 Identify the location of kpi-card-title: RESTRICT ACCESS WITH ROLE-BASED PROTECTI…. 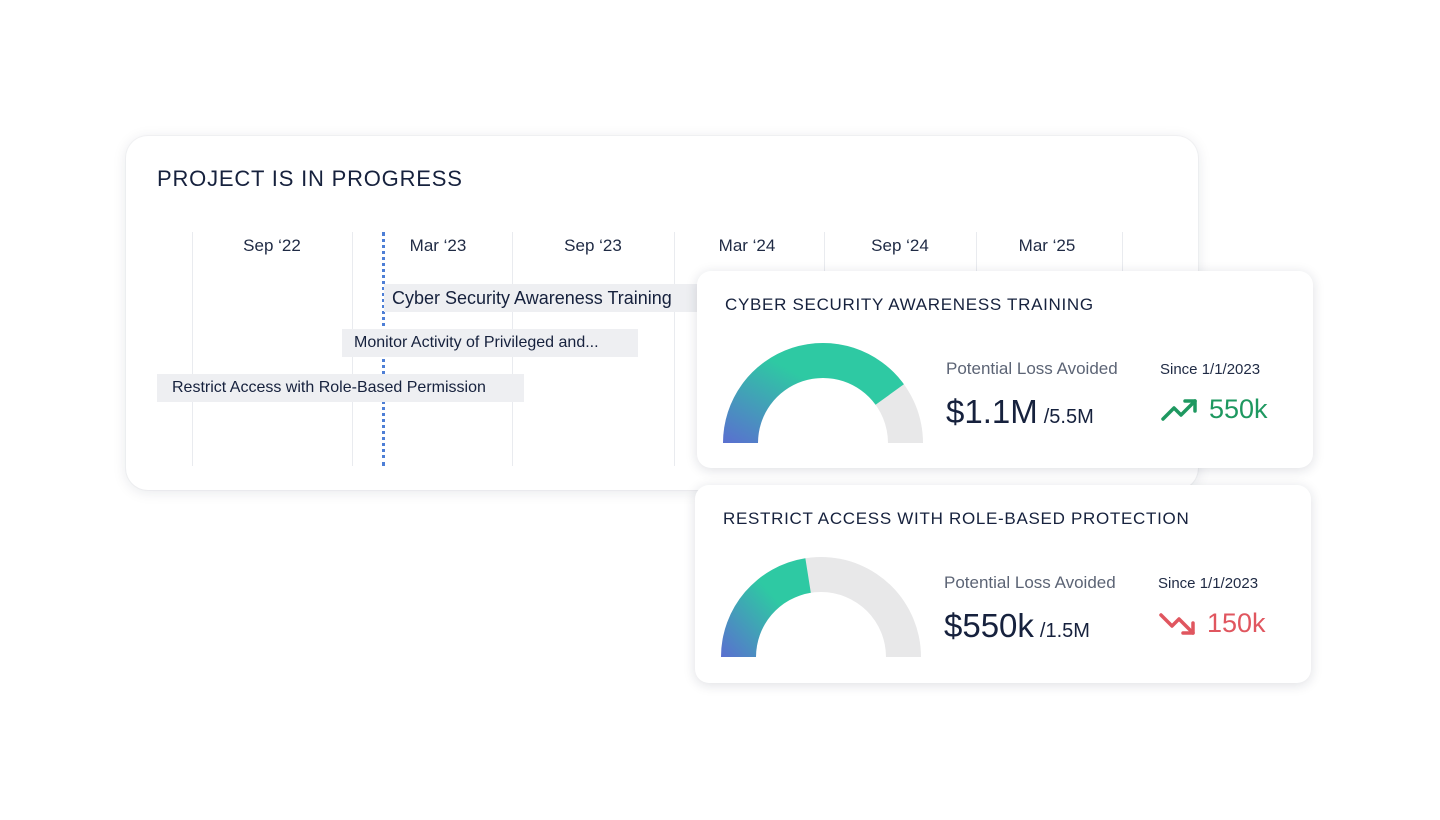
(956, 518).